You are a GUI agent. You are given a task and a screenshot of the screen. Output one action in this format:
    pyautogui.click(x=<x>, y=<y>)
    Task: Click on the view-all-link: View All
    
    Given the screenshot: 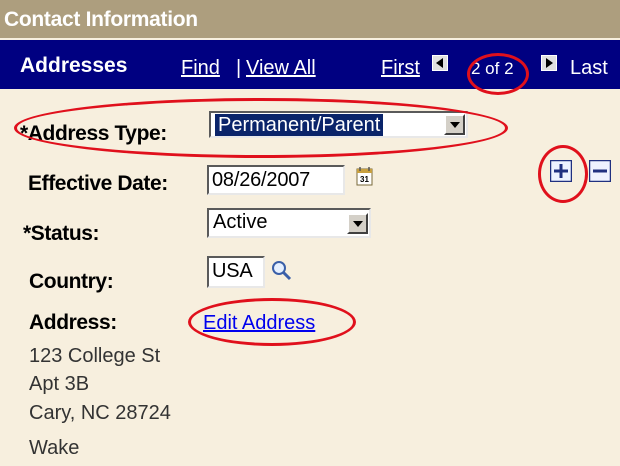 What is the action you would take?
    pyautogui.click(x=281, y=68)
    